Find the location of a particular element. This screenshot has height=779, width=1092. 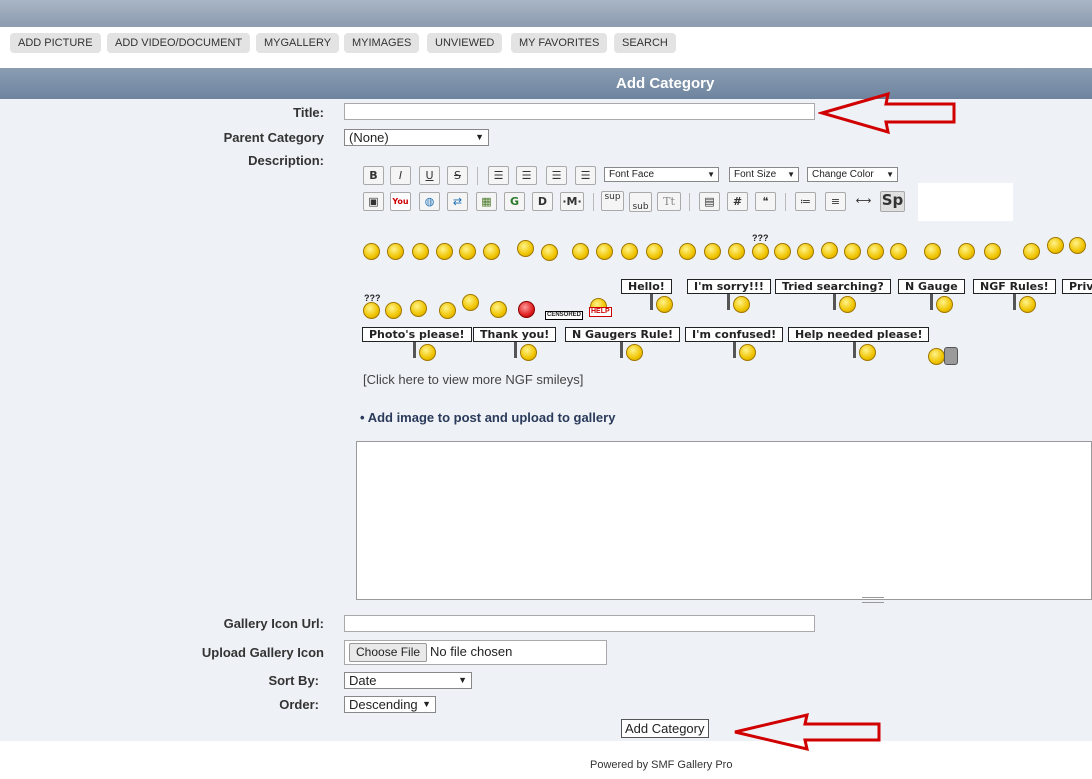

sign-priv-smiley: Priv is located at coordinates (1077, 286).